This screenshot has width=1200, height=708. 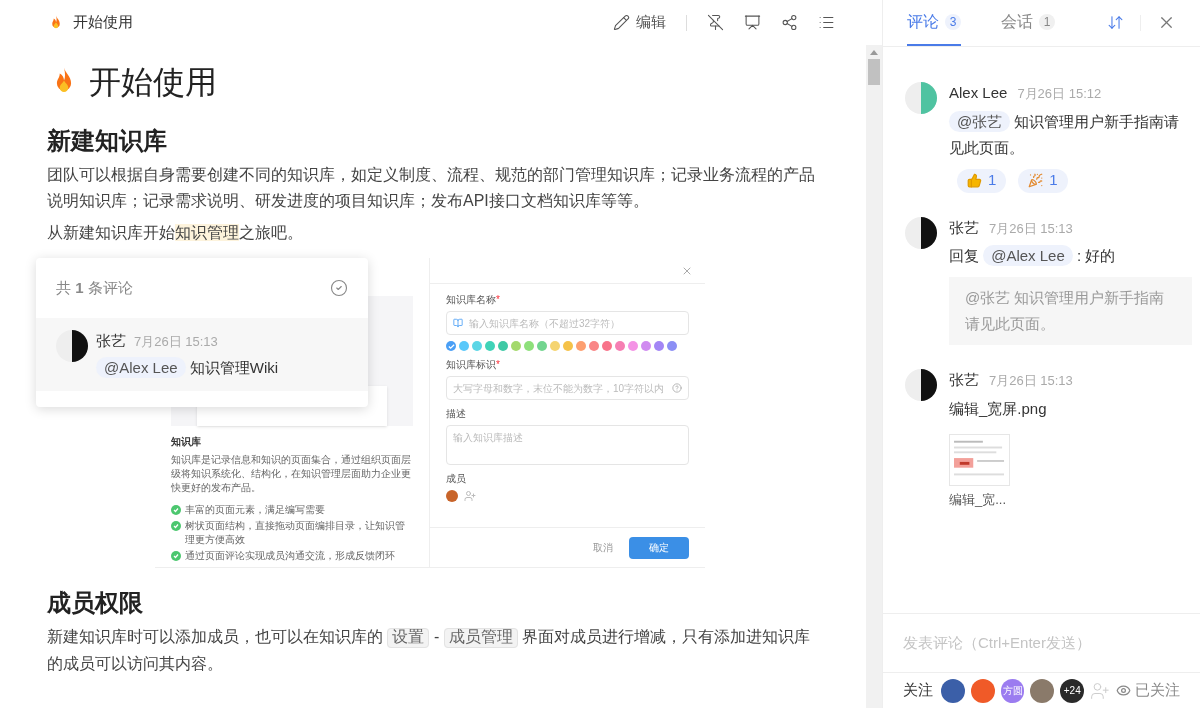 What do you see at coordinates (291, 474) in the screenshot?
I see `description: 知识库是记录信息和知识的页面集合，通过组织页面层级将知识系统化、结构化，在知识管理层面助力企业更快更好的发布产品。` at bounding box center [291, 474].